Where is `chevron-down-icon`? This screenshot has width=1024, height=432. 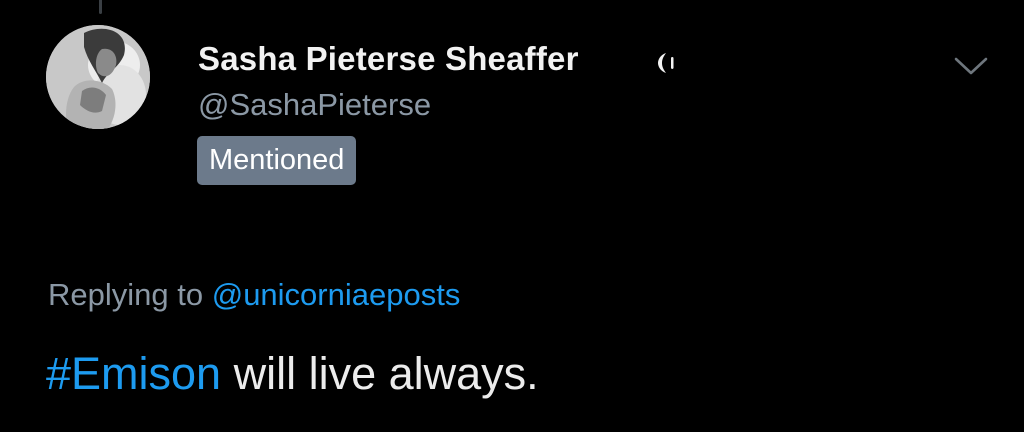 chevron-down-icon is located at coordinates (971, 66).